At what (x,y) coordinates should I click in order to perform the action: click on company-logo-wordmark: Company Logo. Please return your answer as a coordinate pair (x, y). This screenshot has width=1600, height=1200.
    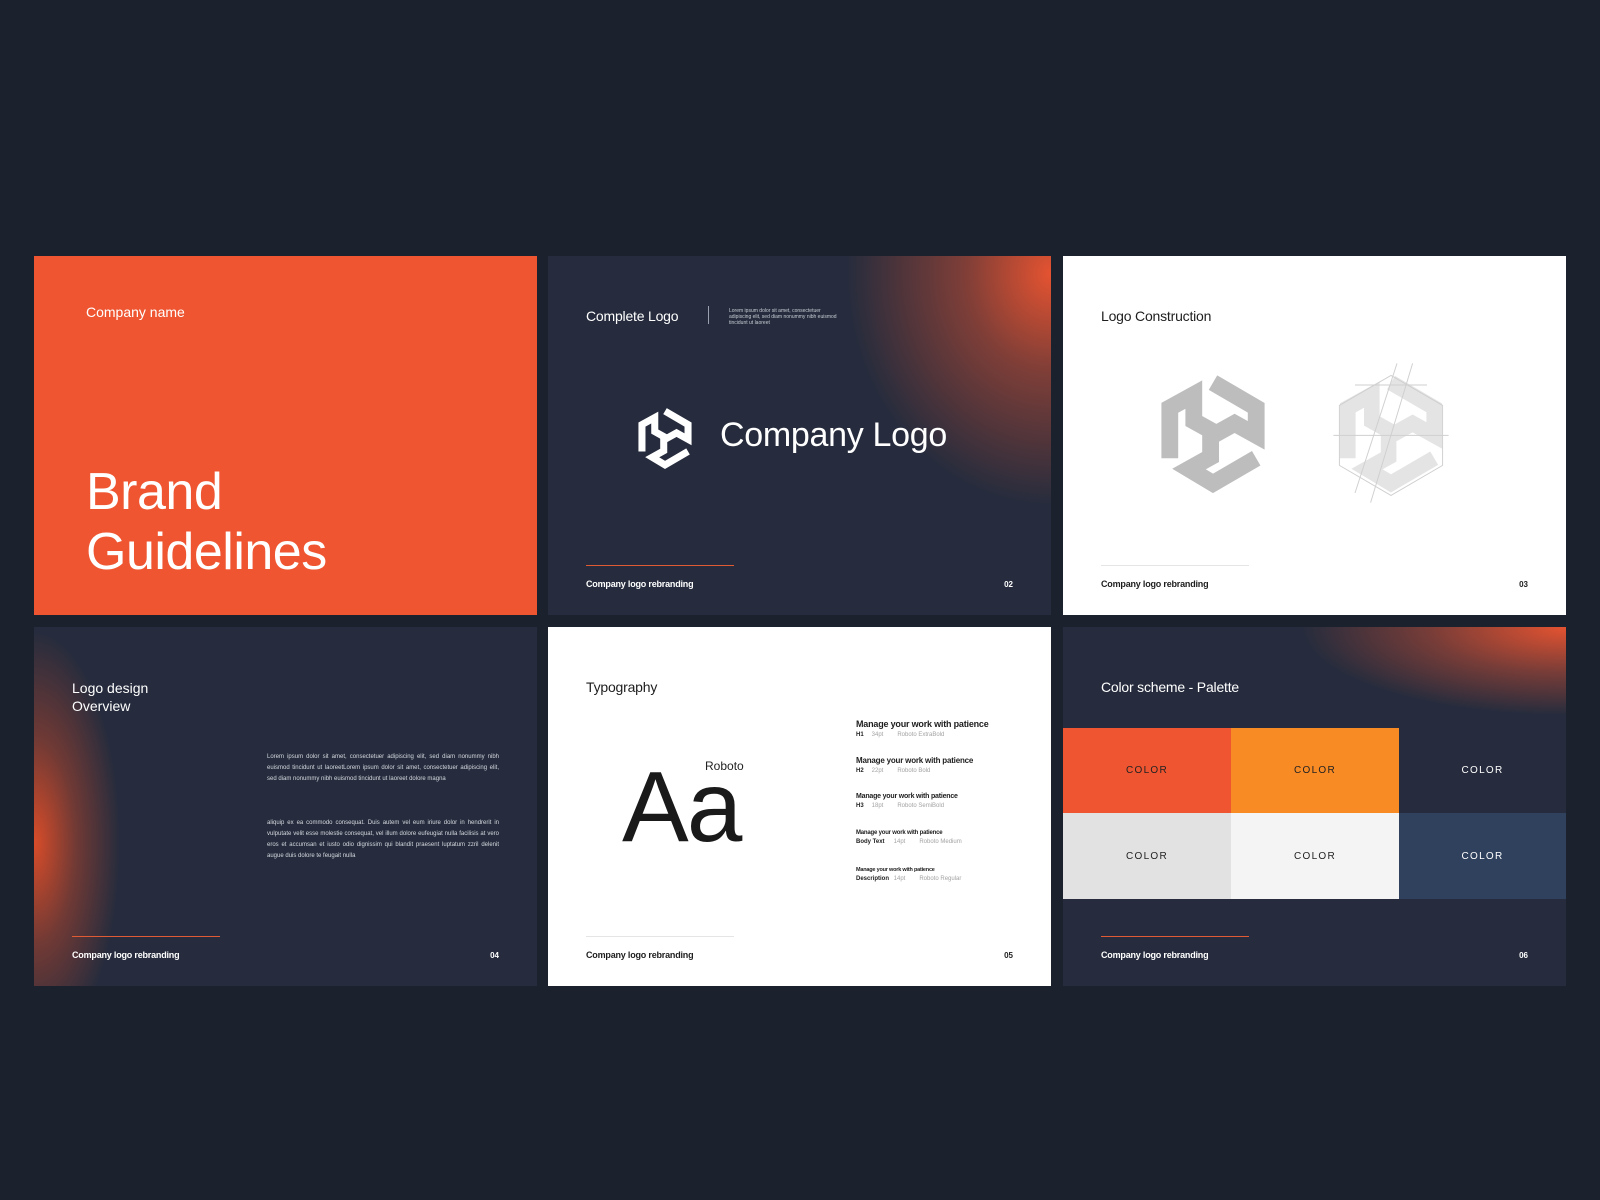
    Looking at the image, I should click on (833, 435).